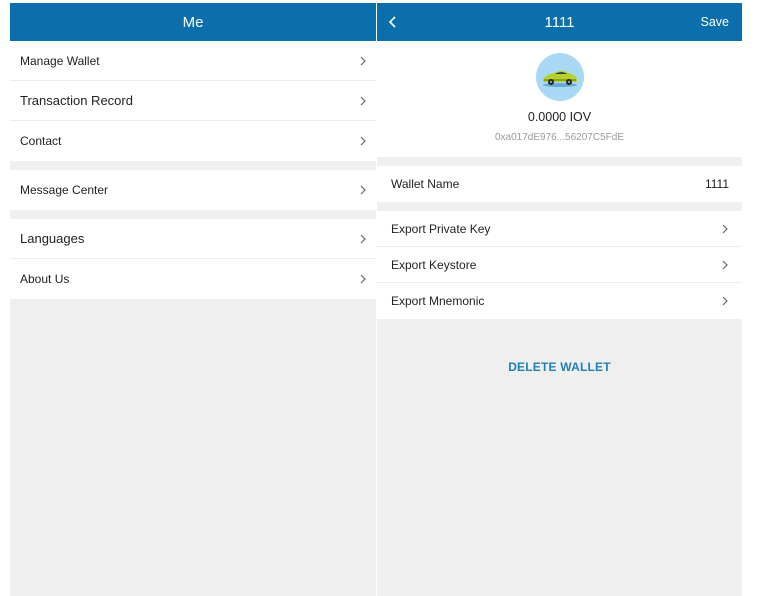 This screenshot has height=596, width=764. I want to click on wallet-name-row: Wallet Name 1111, so click(559, 184).